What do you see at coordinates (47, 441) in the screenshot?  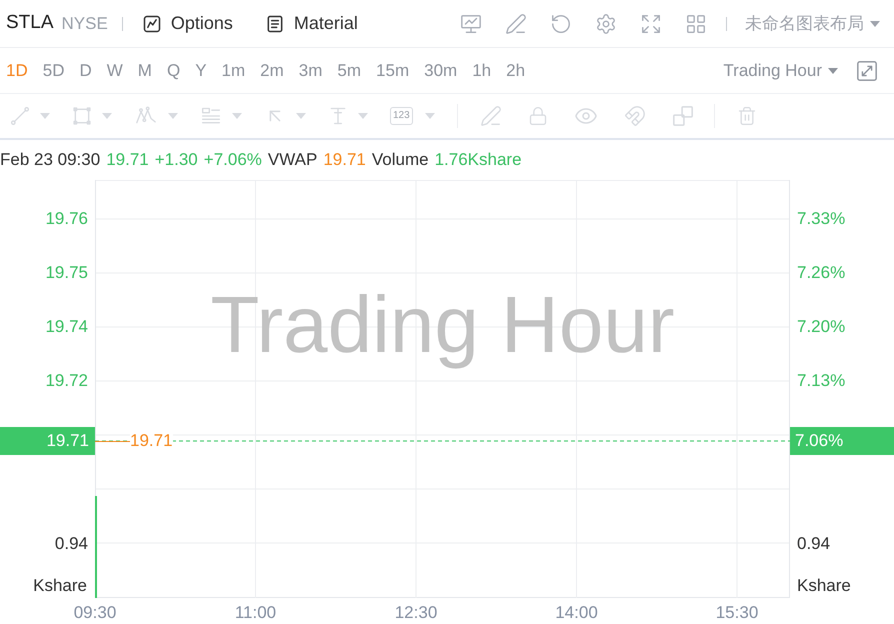 I see `last-price-tag: 19.71` at bounding box center [47, 441].